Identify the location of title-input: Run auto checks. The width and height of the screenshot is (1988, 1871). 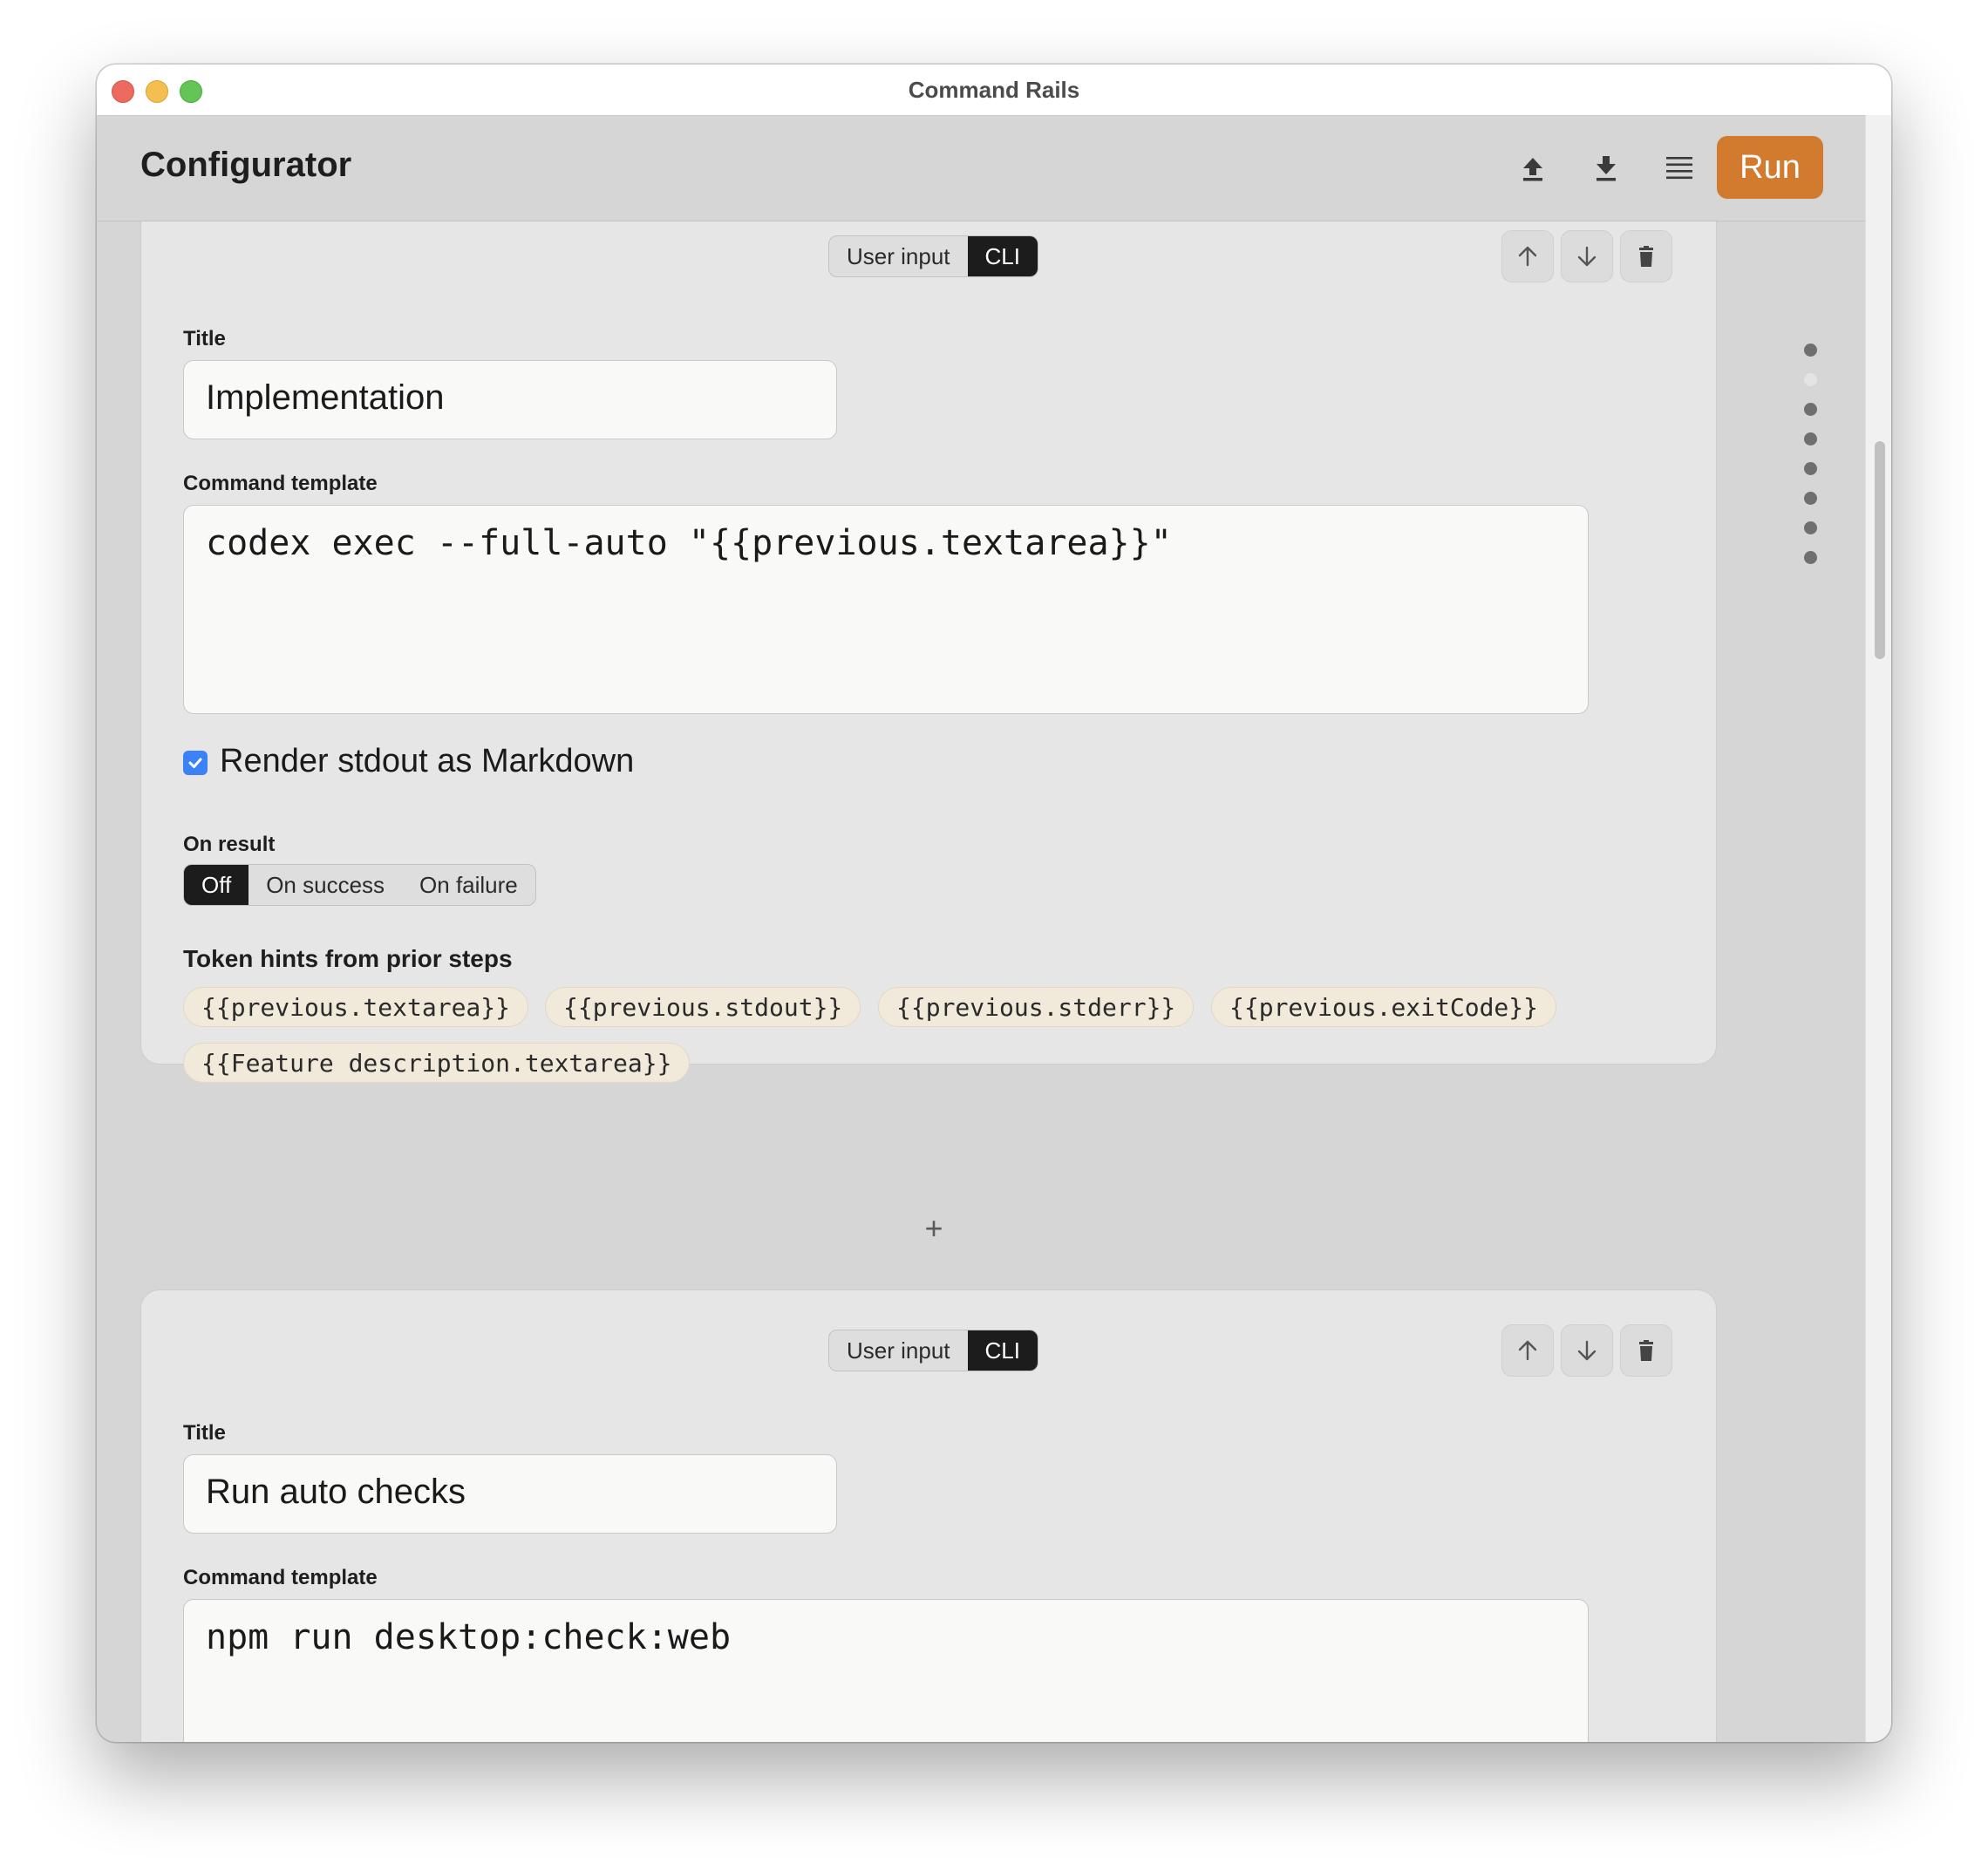
(510, 1494).